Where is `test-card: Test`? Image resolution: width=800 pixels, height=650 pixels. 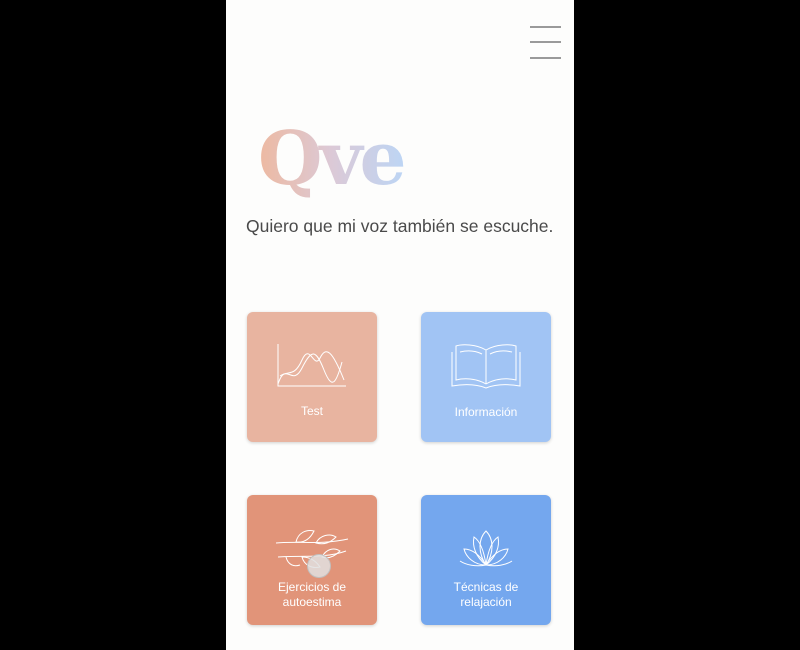 test-card: Test is located at coordinates (312, 377).